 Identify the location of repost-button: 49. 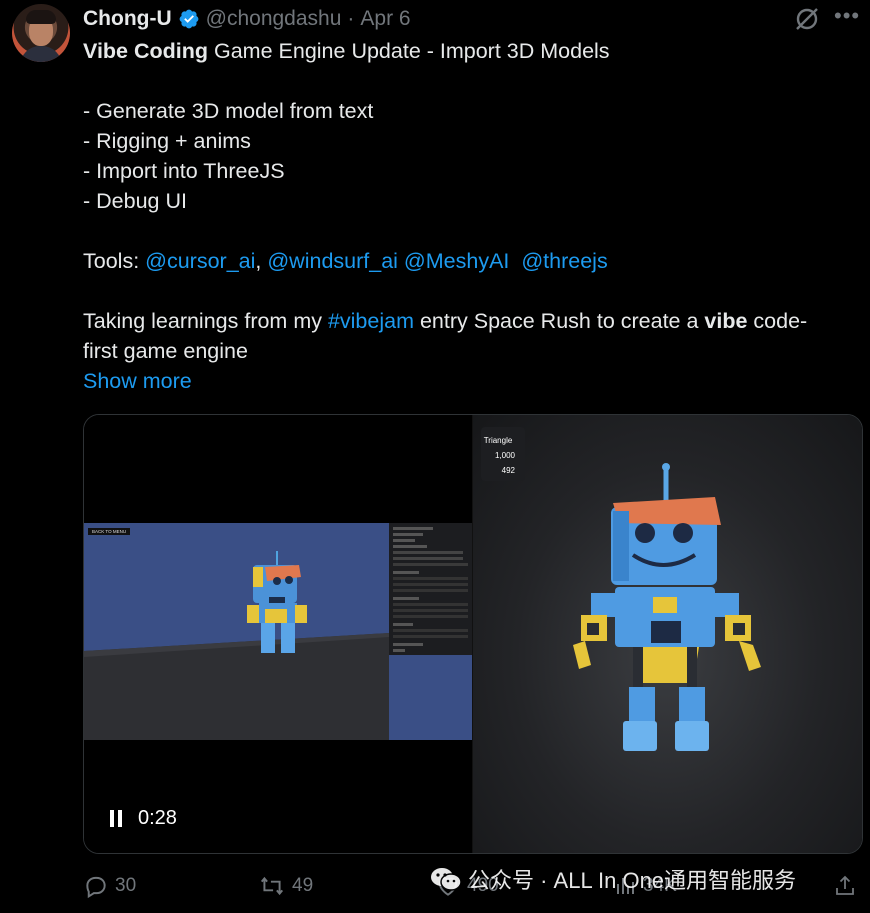
(285, 886).